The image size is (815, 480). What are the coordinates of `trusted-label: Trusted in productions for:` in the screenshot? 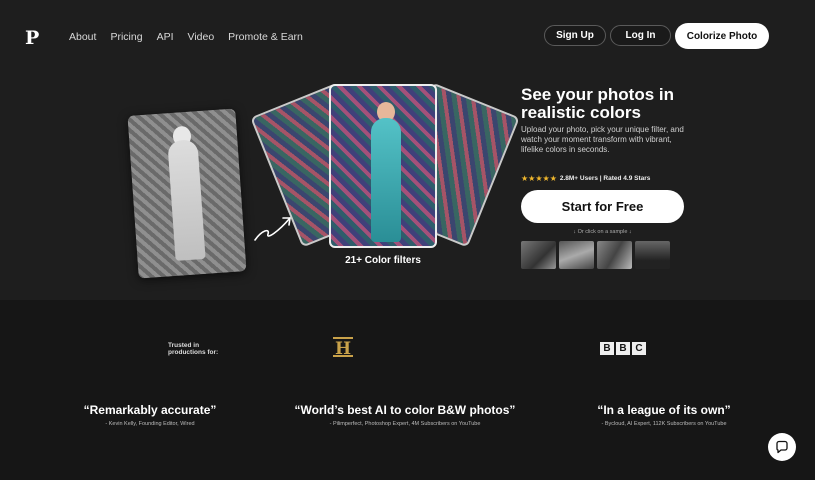 It's located at (193, 349).